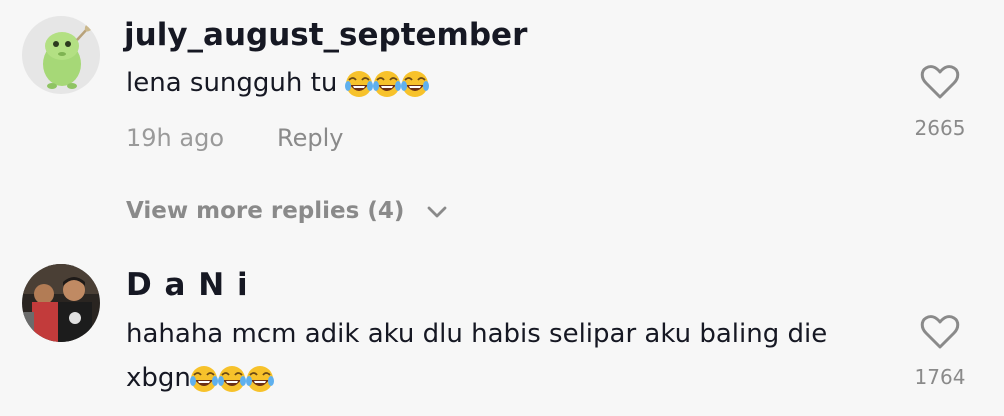 The width and height of the screenshot is (1004, 416). I want to click on comment-text-content: xbgn, so click(158, 378).